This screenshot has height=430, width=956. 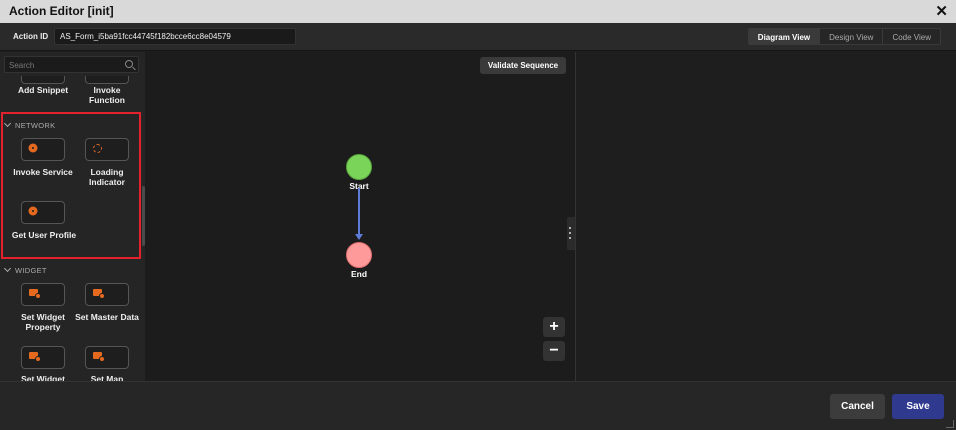 I want to click on search-box, so click(x=71, y=64).